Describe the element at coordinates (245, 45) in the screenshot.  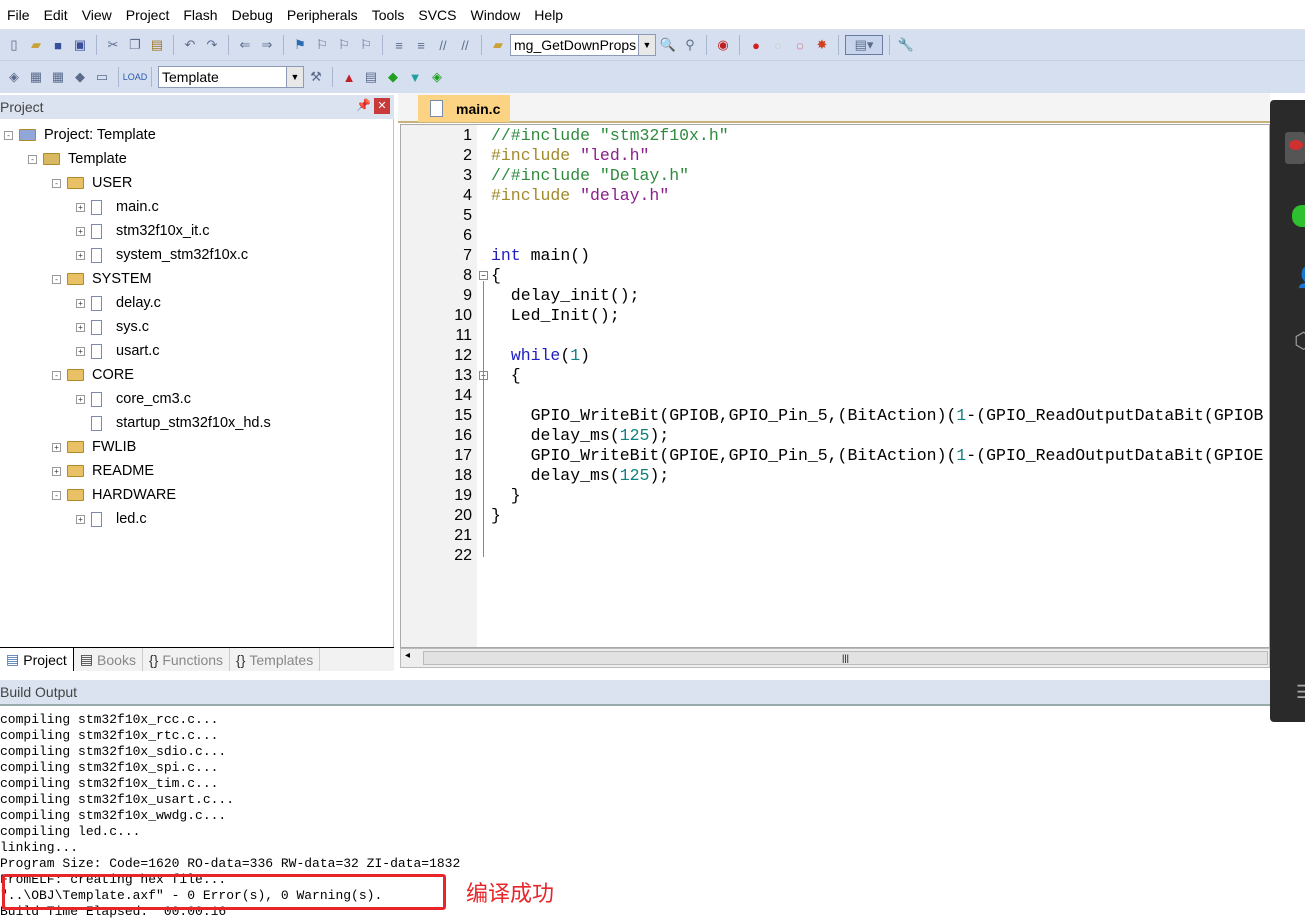
I see `nav-back-icon: ⇐` at that location.